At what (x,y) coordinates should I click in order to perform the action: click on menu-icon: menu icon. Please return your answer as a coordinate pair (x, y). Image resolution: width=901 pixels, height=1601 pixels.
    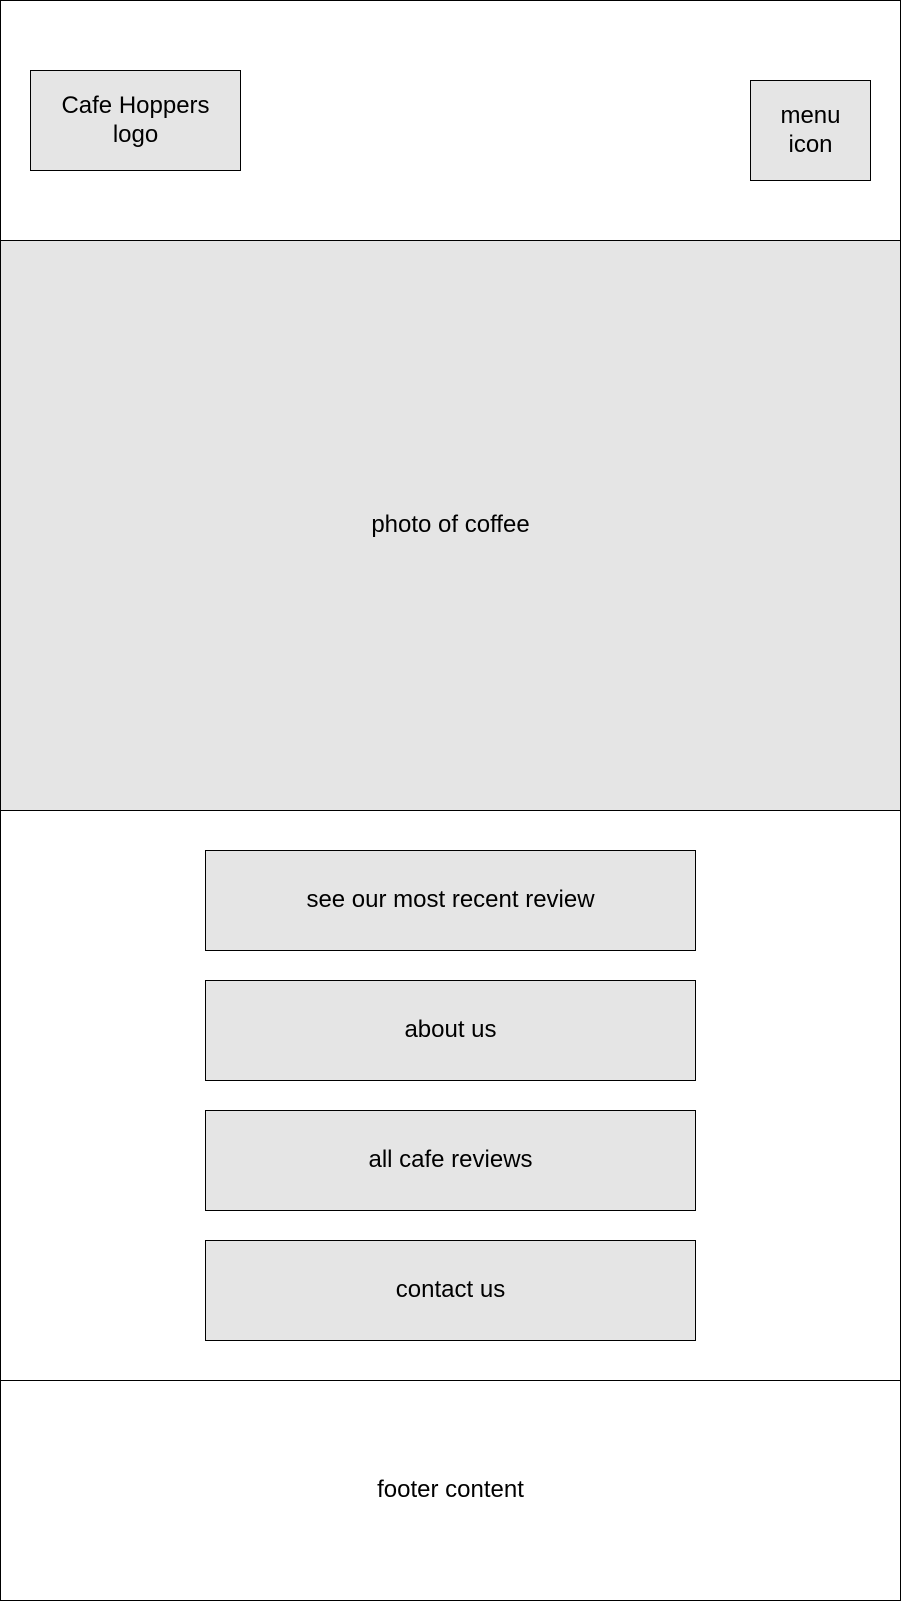
    Looking at the image, I should click on (810, 130).